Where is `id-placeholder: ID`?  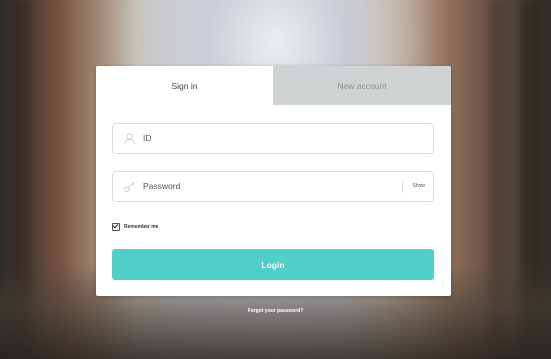 id-placeholder: ID is located at coordinates (147, 138).